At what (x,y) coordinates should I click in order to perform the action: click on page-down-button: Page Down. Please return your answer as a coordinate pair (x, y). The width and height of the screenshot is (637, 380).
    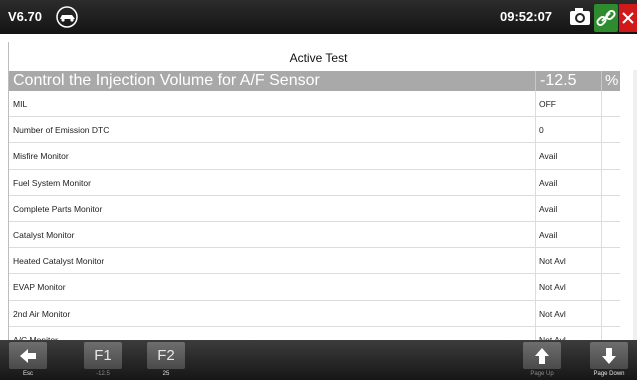
    Looking at the image, I should click on (609, 360).